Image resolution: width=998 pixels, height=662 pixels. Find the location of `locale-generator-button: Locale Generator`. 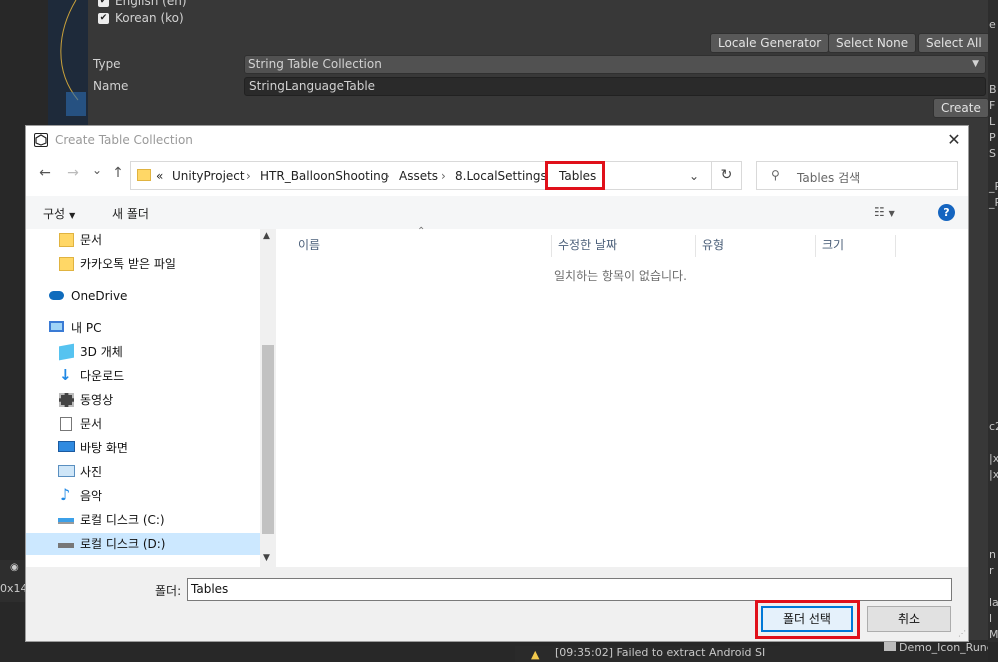

locale-generator-button: Locale Generator is located at coordinates (770, 43).